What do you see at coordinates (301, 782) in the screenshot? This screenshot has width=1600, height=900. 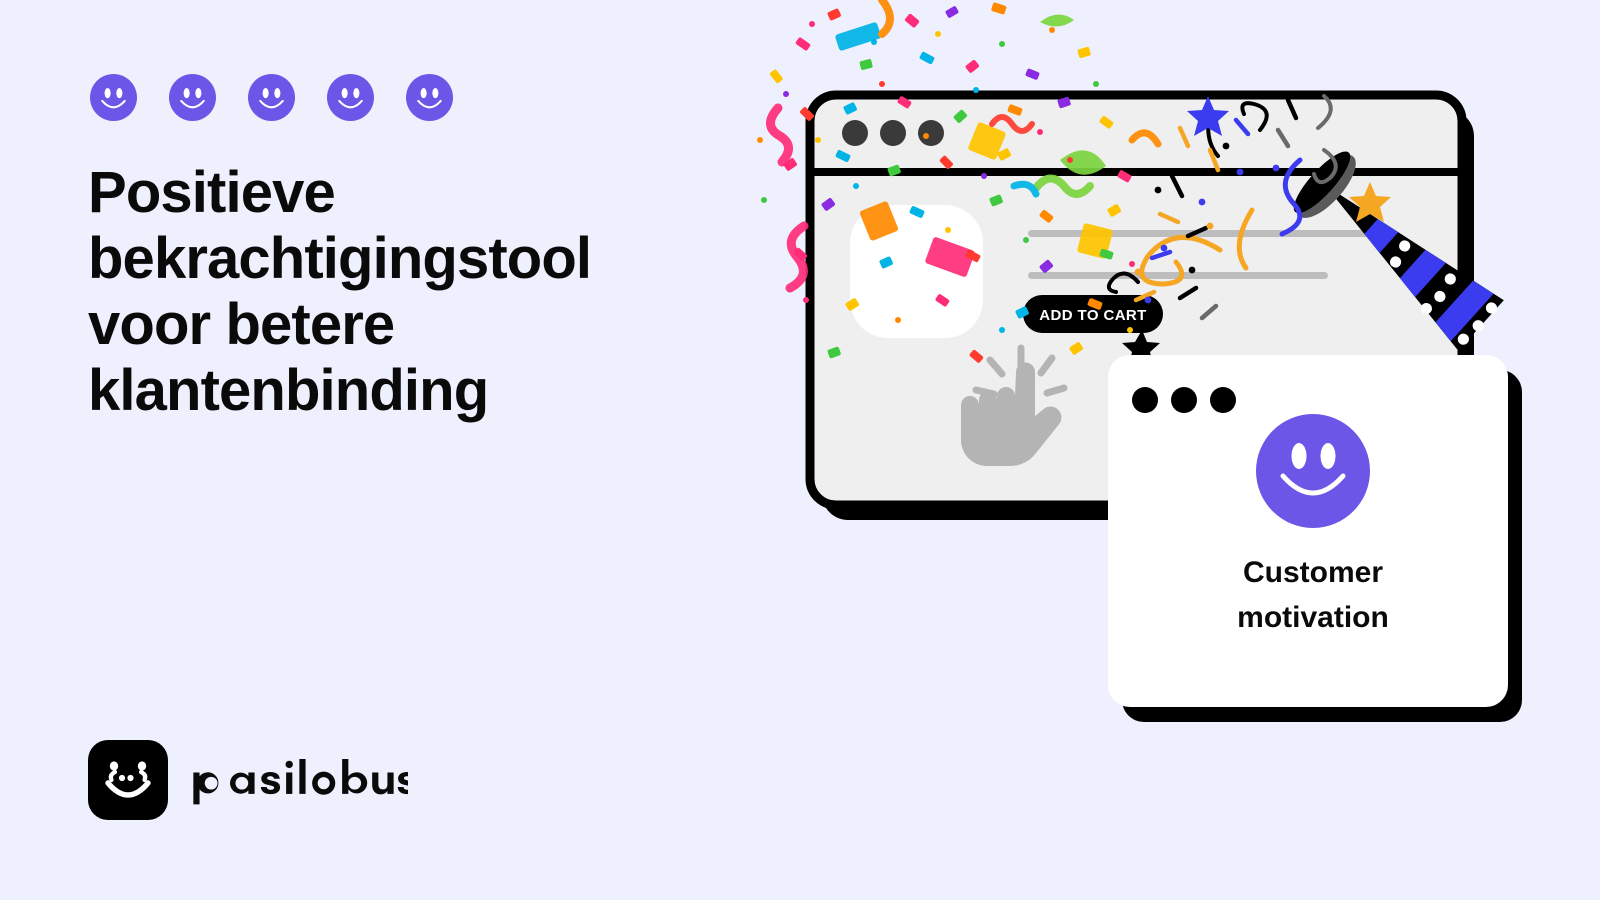 I see `brand-wordmark` at bounding box center [301, 782].